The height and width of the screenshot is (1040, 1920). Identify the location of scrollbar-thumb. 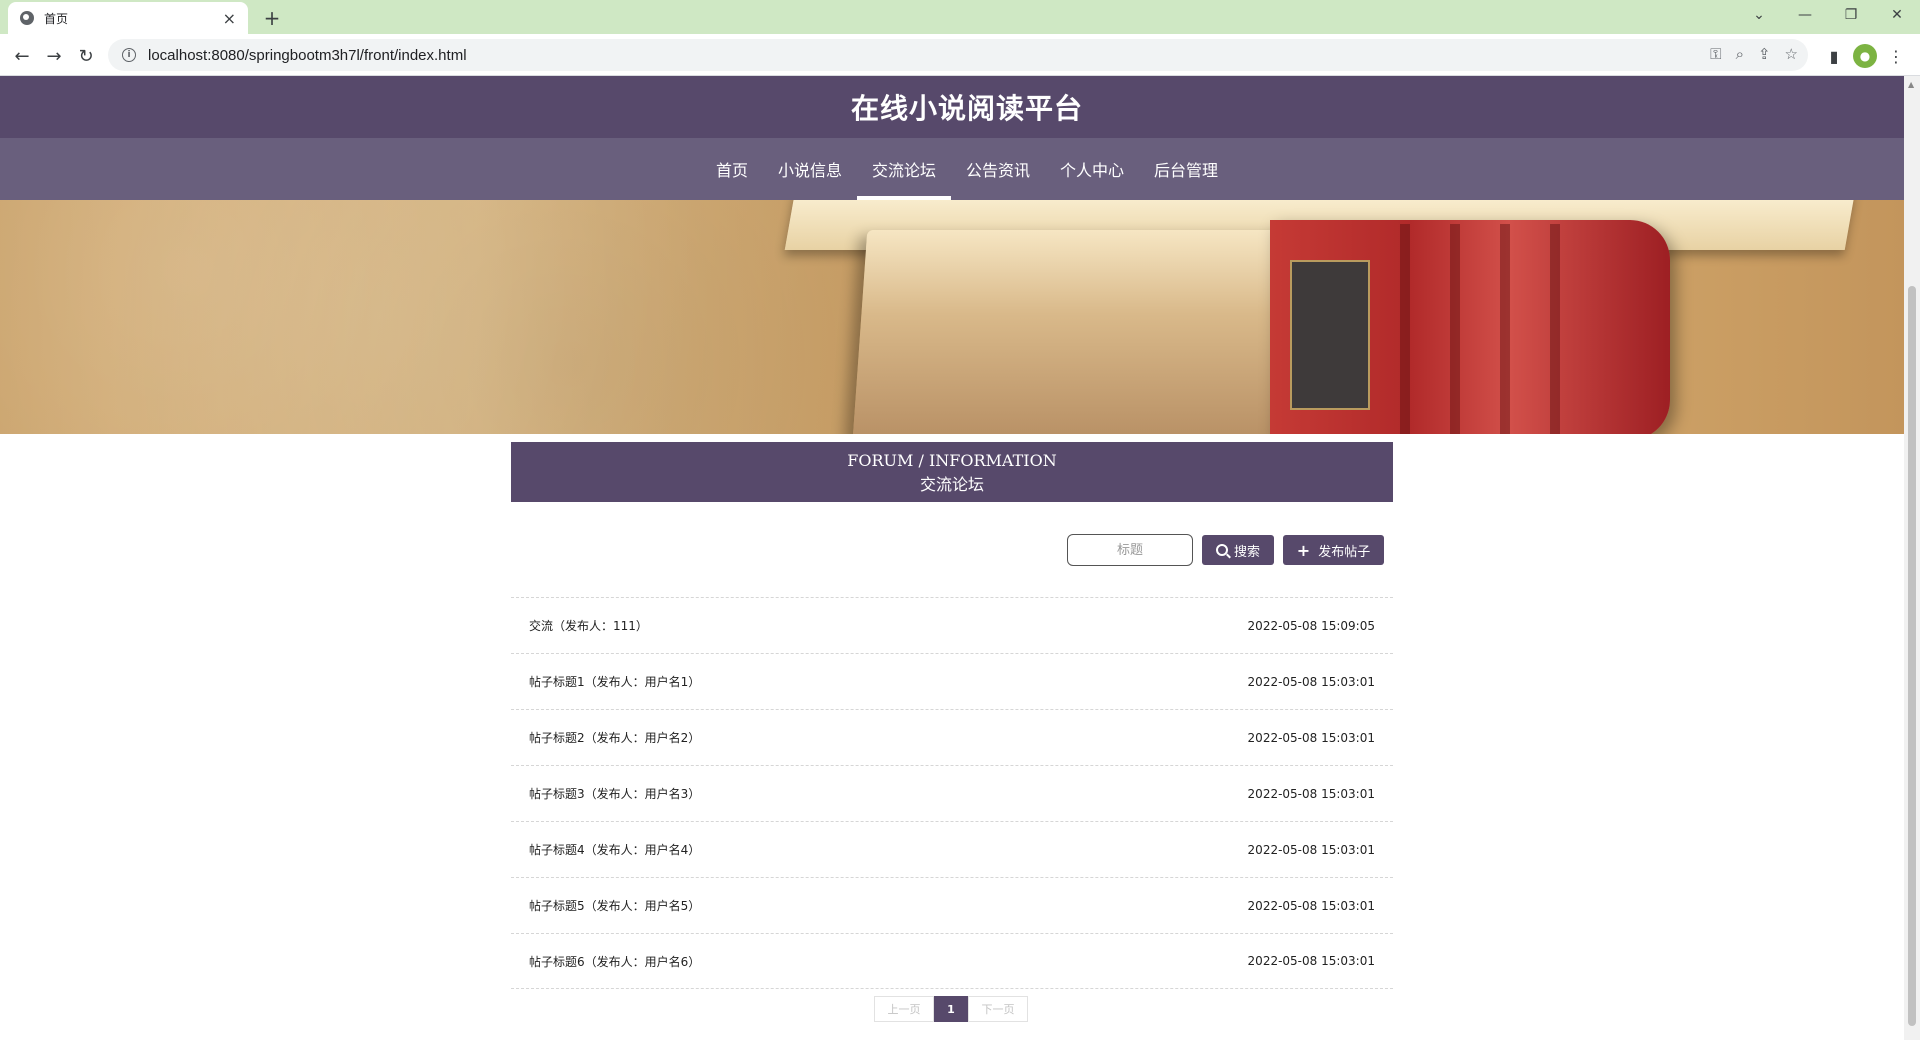
(1912, 656).